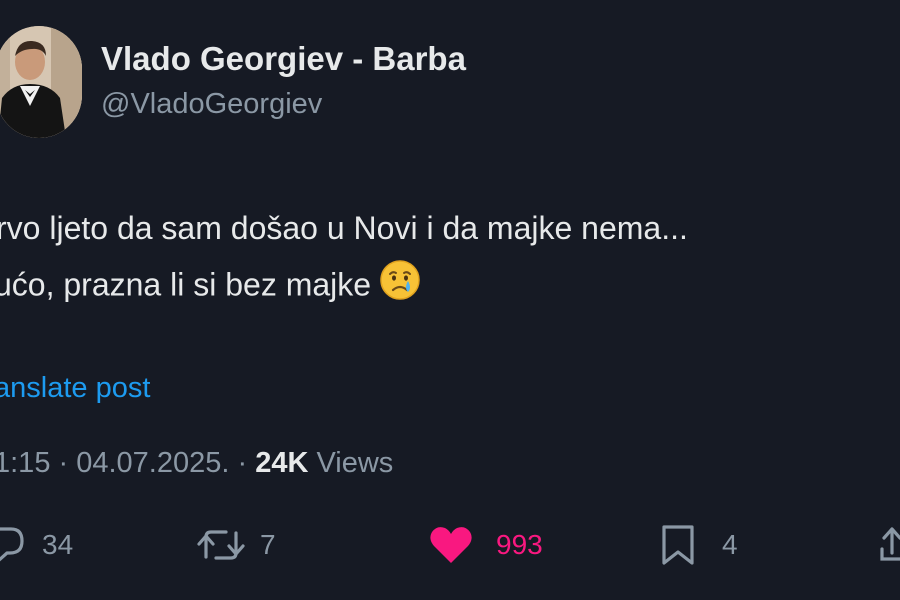 Image resolution: width=900 pixels, height=600 pixels. What do you see at coordinates (186, 284) in the screenshot?
I see `tweet-text-line-2-content: ućo, prazna li si bez majke` at bounding box center [186, 284].